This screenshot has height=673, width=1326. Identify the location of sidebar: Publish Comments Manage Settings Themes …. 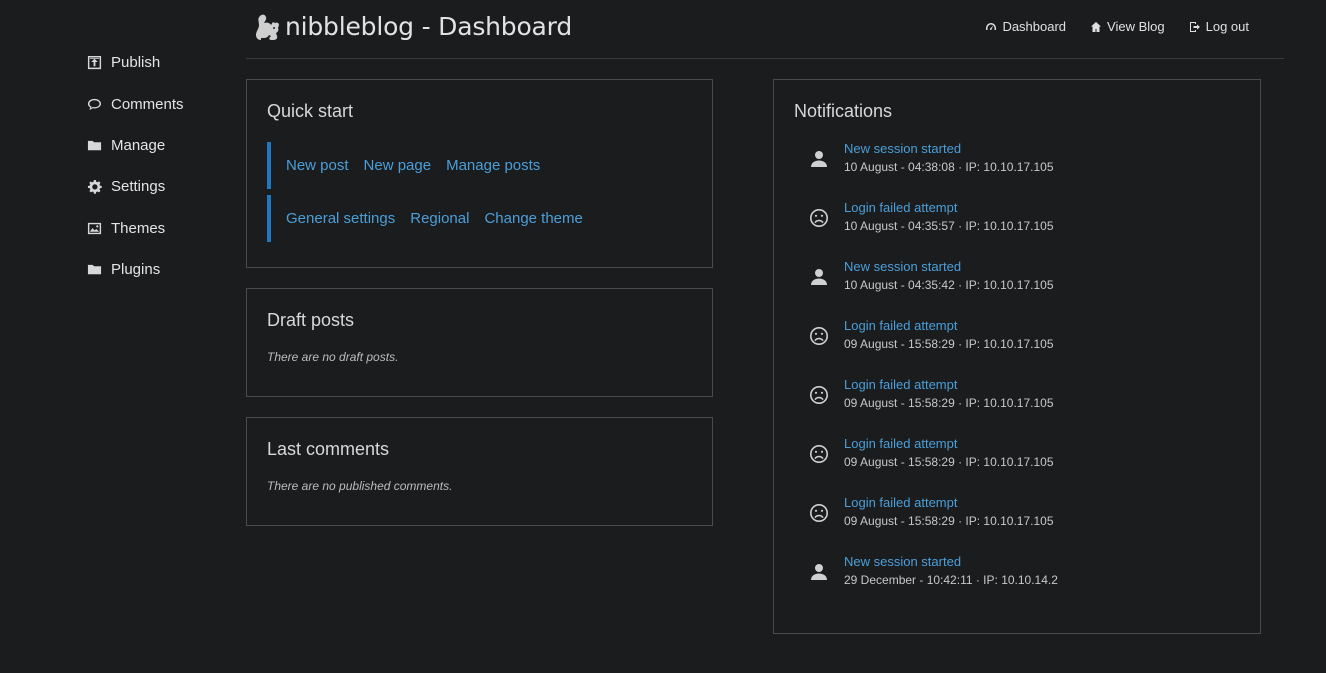
(161, 166).